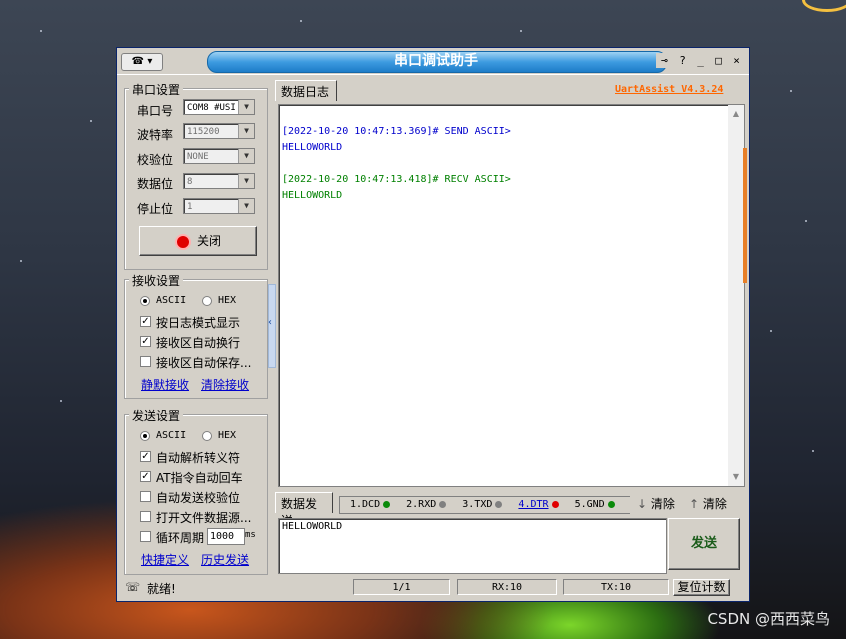 This screenshot has width=846, height=639. Describe the element at coordinates (736, 114) in the screenshot. I see `scroll-up-icon: ▲` at that location.